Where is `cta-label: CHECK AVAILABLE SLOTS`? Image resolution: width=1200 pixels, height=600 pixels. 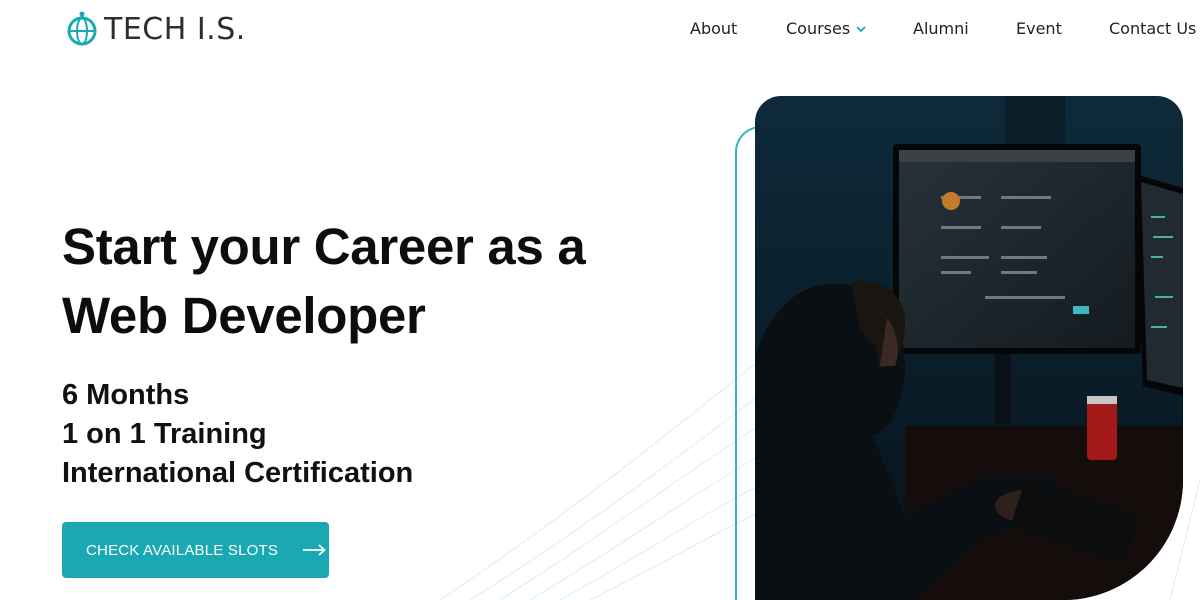 cta-label: CHECK AVAILABLE SLOTS is located at coordinates (182, 550).